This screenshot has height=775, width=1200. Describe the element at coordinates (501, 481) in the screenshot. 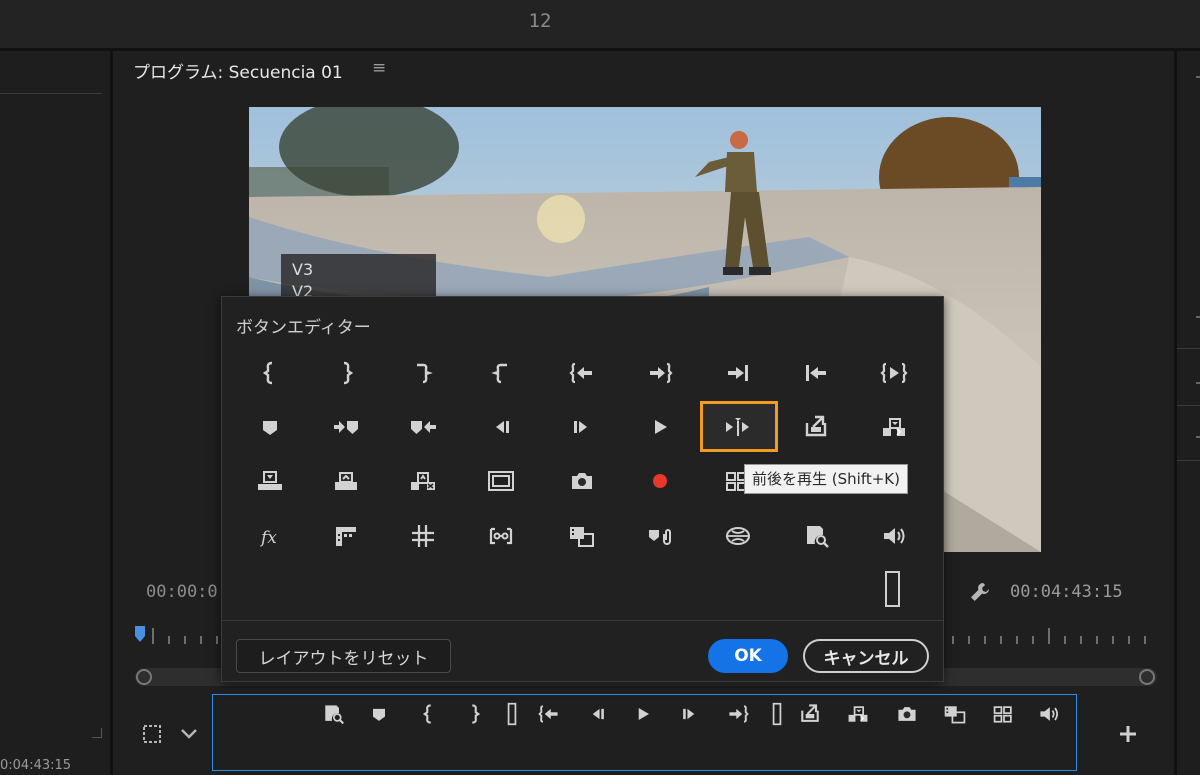

I see `safe-margins-icon` at that location.